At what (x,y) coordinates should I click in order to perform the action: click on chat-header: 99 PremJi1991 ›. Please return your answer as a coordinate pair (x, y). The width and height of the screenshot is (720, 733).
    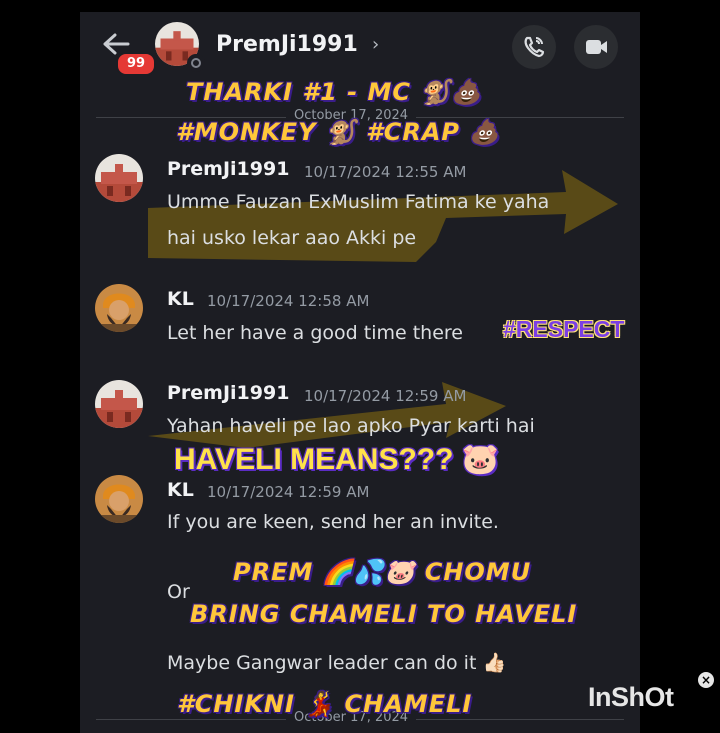
    Looking at the image, I should click on (360, 46).